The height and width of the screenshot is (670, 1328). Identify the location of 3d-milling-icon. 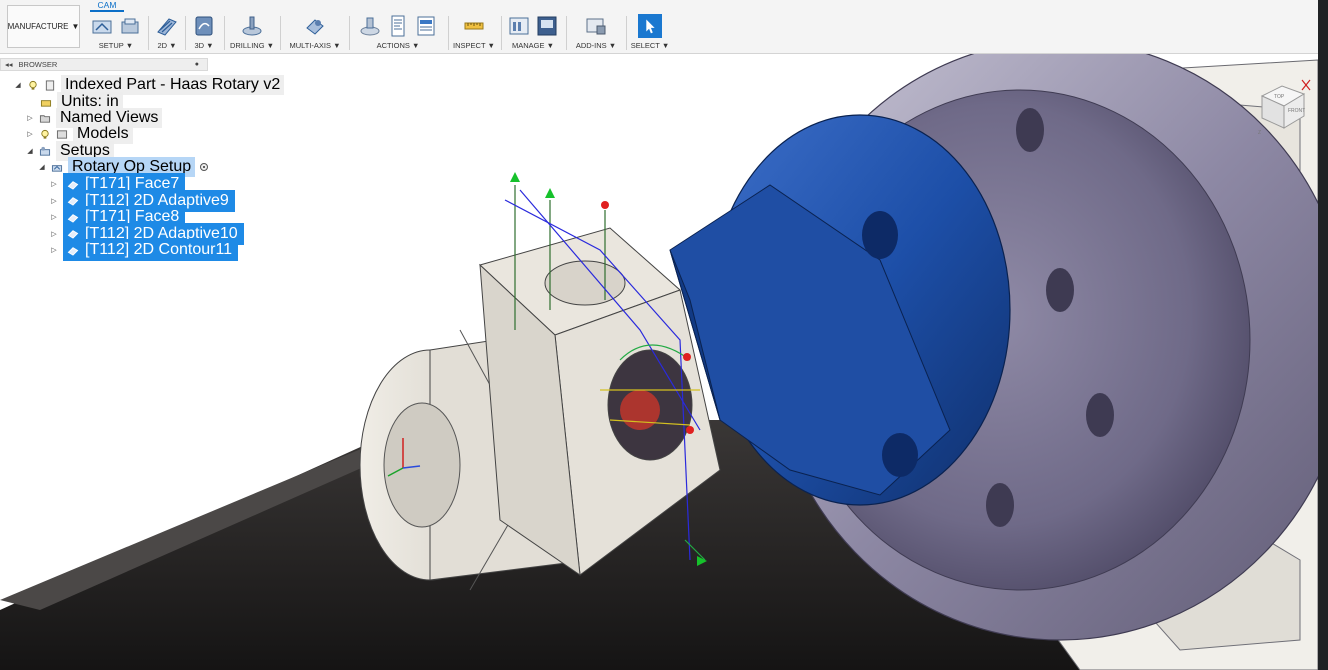
(204, 26).